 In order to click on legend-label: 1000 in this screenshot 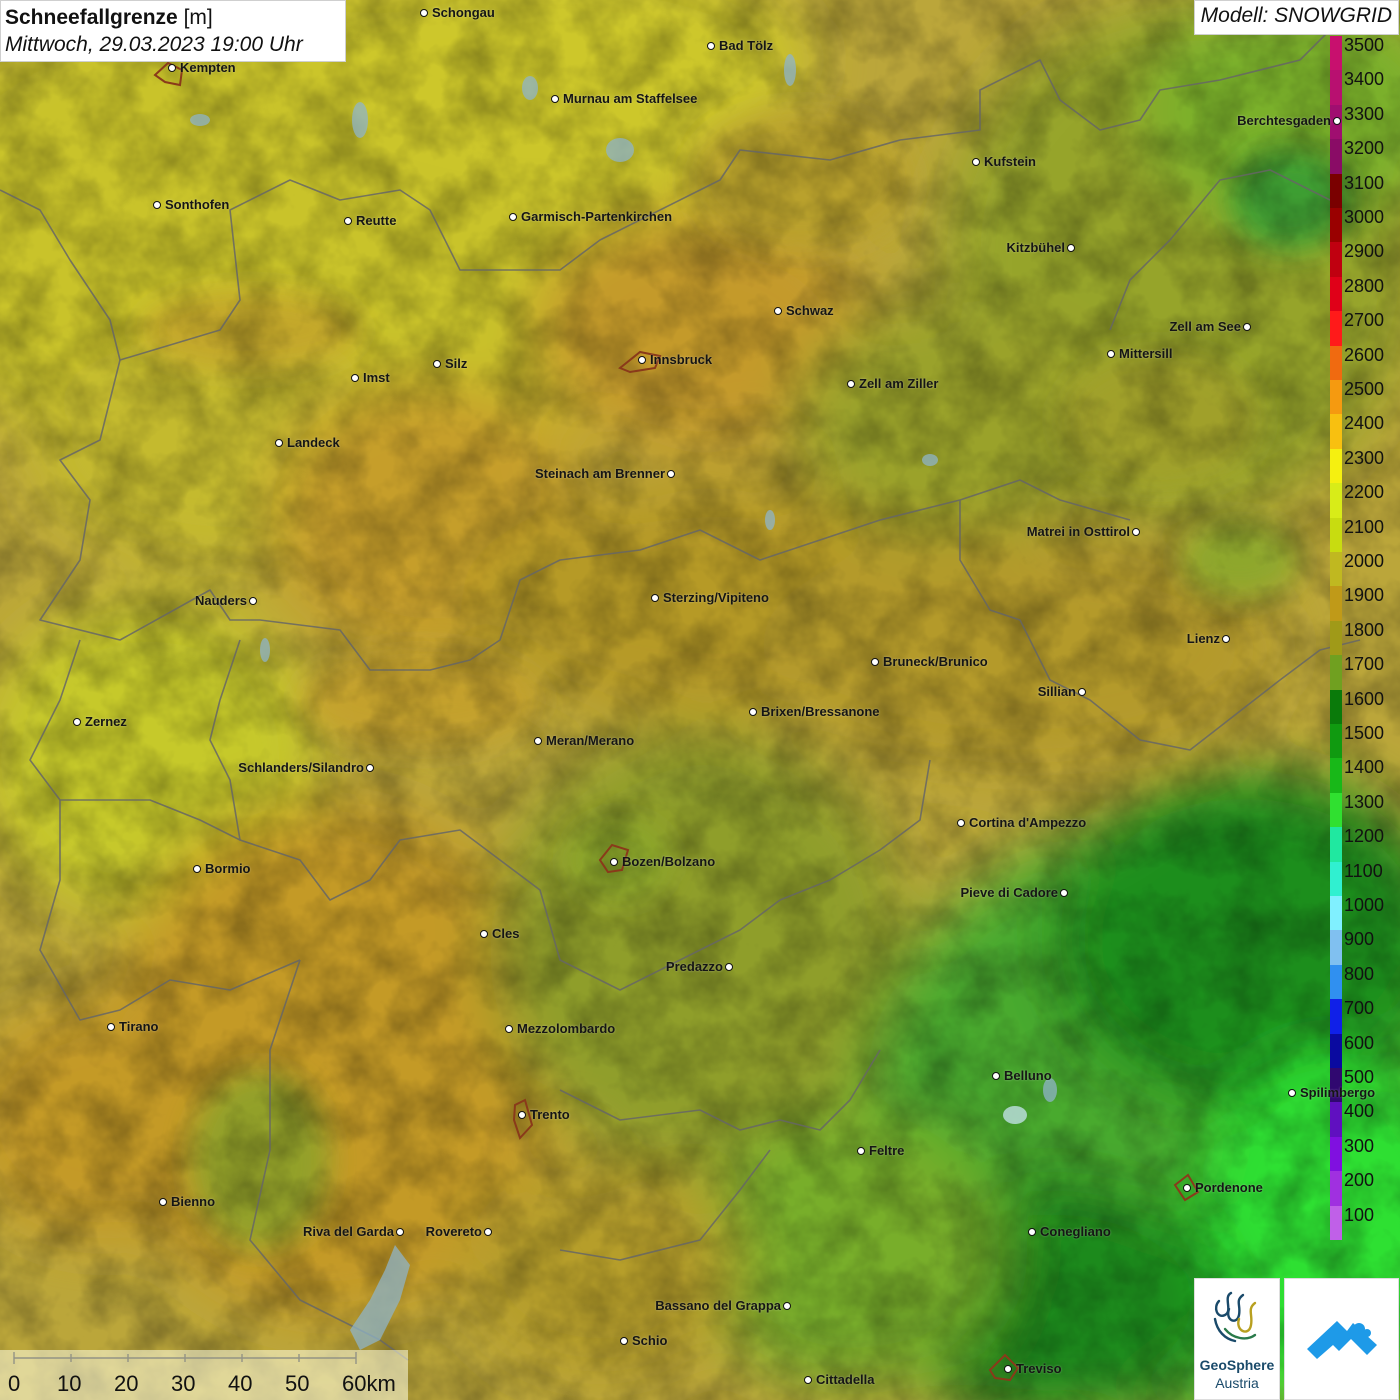, I will do `click(1364, 905)`.